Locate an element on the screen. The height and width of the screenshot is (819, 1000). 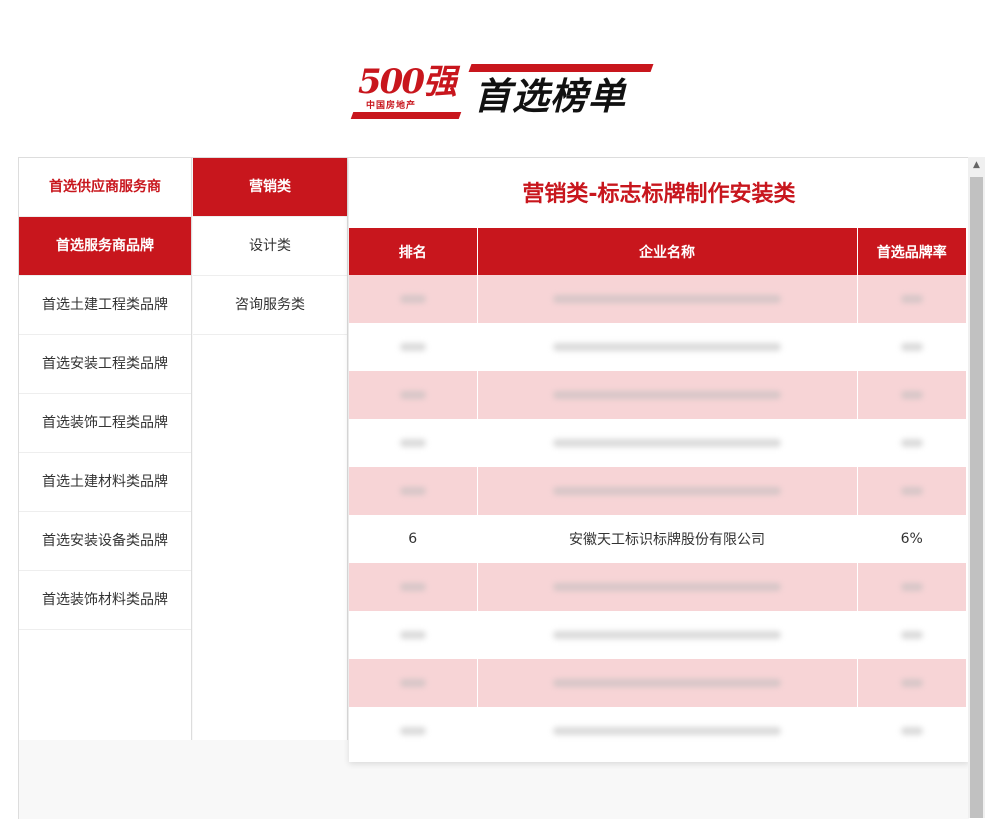
page-title: 首选榜单 is located at coordinates (550, 96).